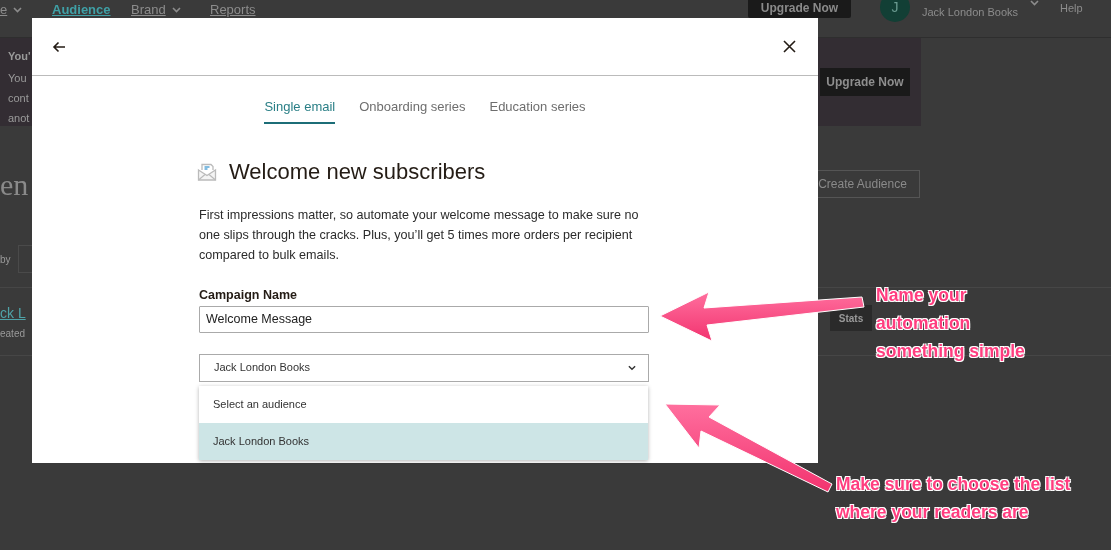 This screenshot has width=1111, height=550. I want to click on field-label: Campaign Name, so click(248, 295).